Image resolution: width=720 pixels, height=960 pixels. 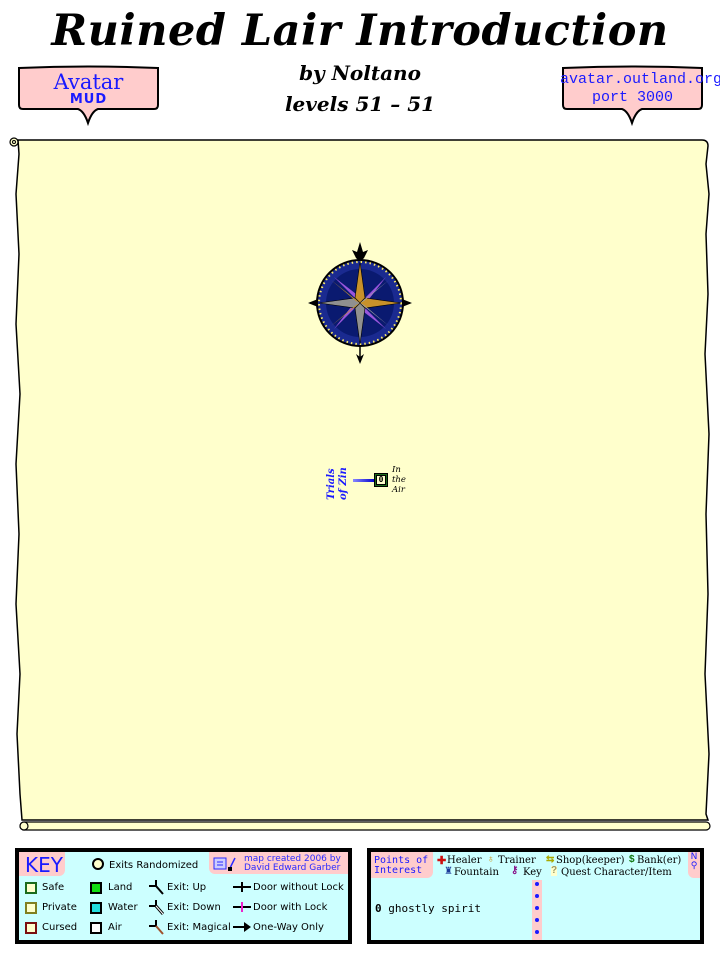 What do you see at coordinates (616, 872) in the screenshot?
I see `poi-legend-label: Quest Character/Item` at bounding box center [616, 872].